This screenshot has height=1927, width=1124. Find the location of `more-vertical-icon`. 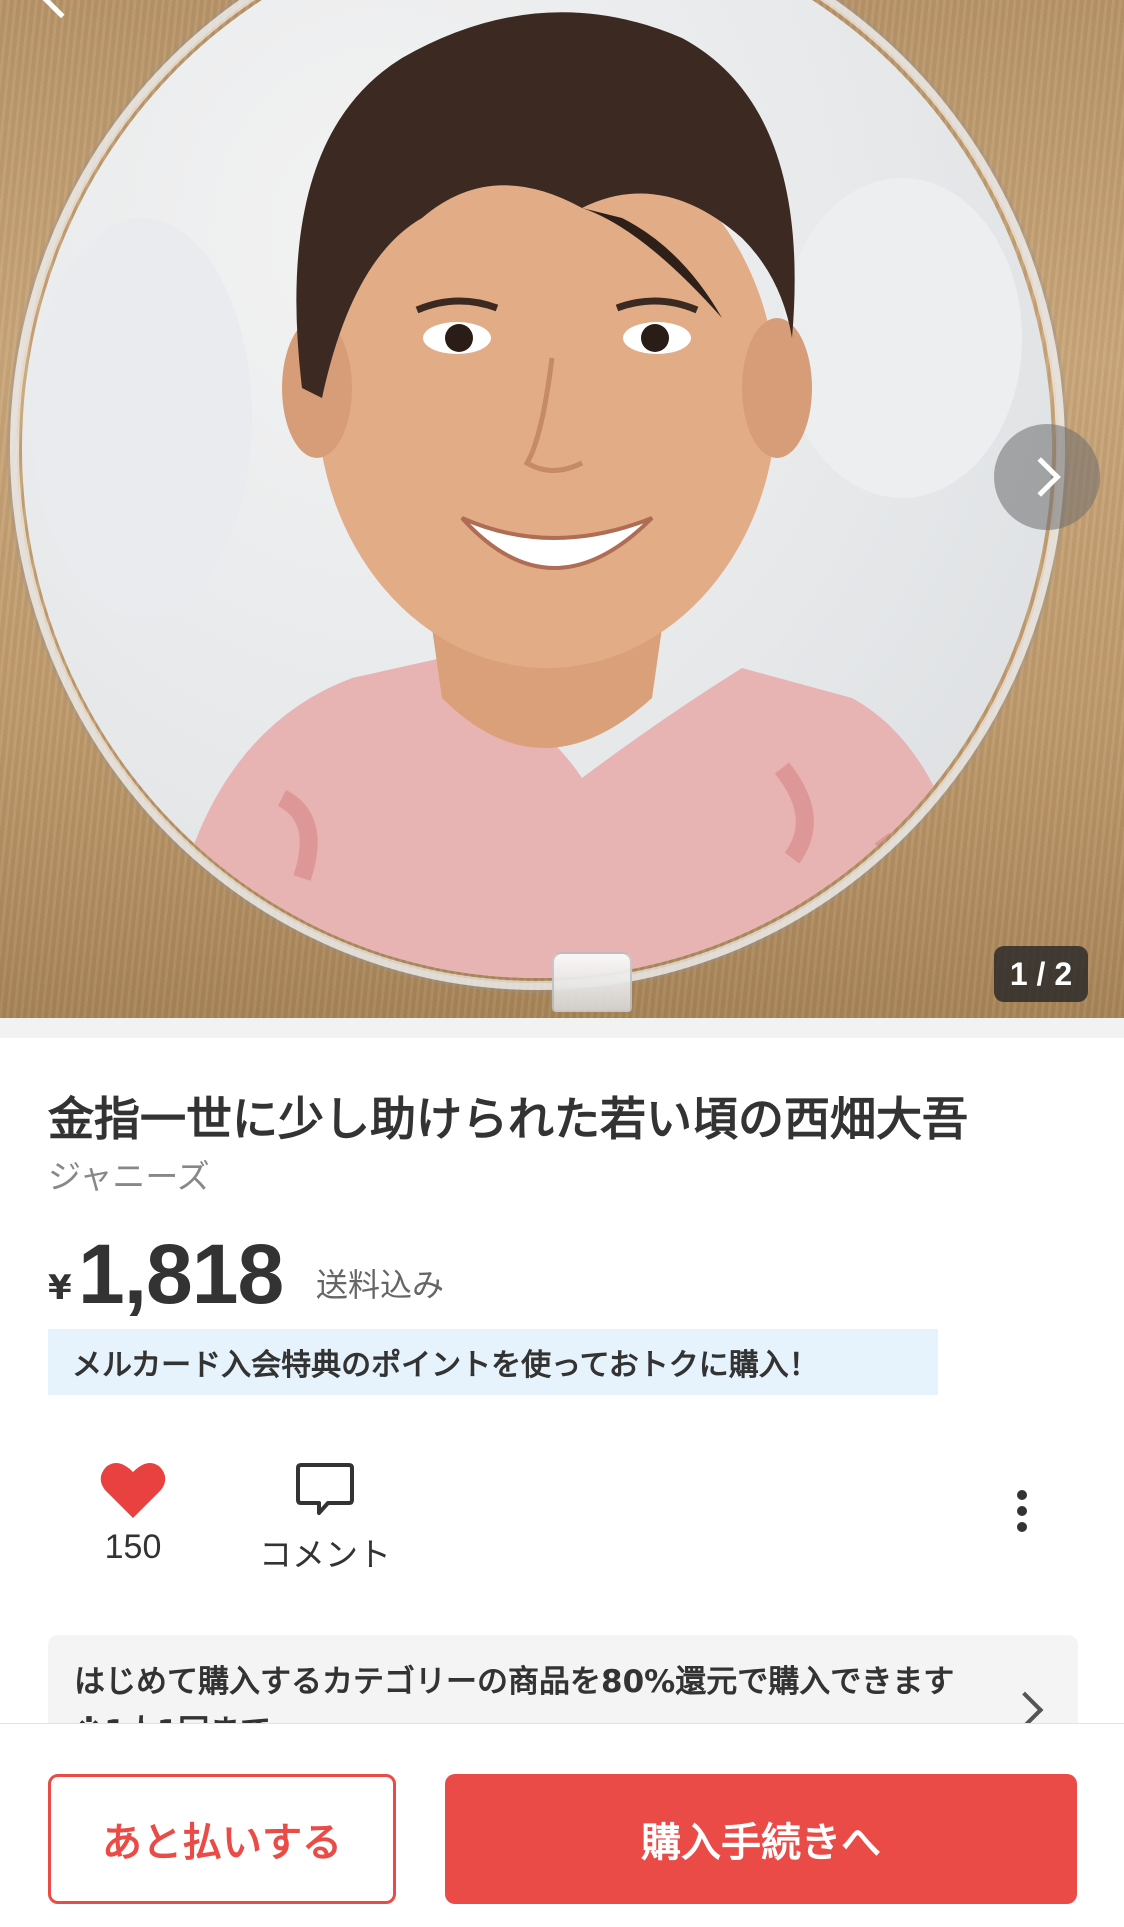

more-vertical-icon is located at coordinates (1022, 1520).